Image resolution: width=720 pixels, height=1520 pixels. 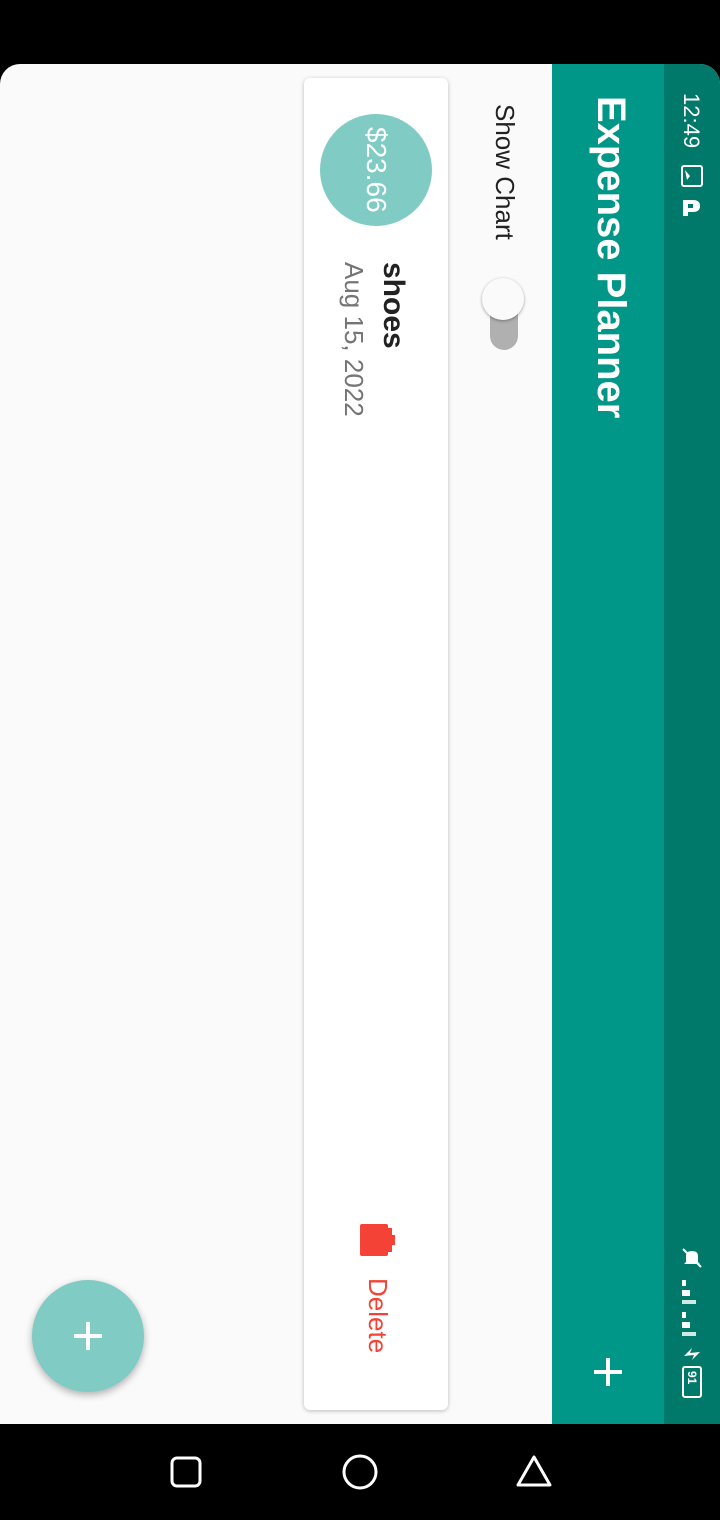 I want to click on switch-thumb, so click(x=503, y=299).